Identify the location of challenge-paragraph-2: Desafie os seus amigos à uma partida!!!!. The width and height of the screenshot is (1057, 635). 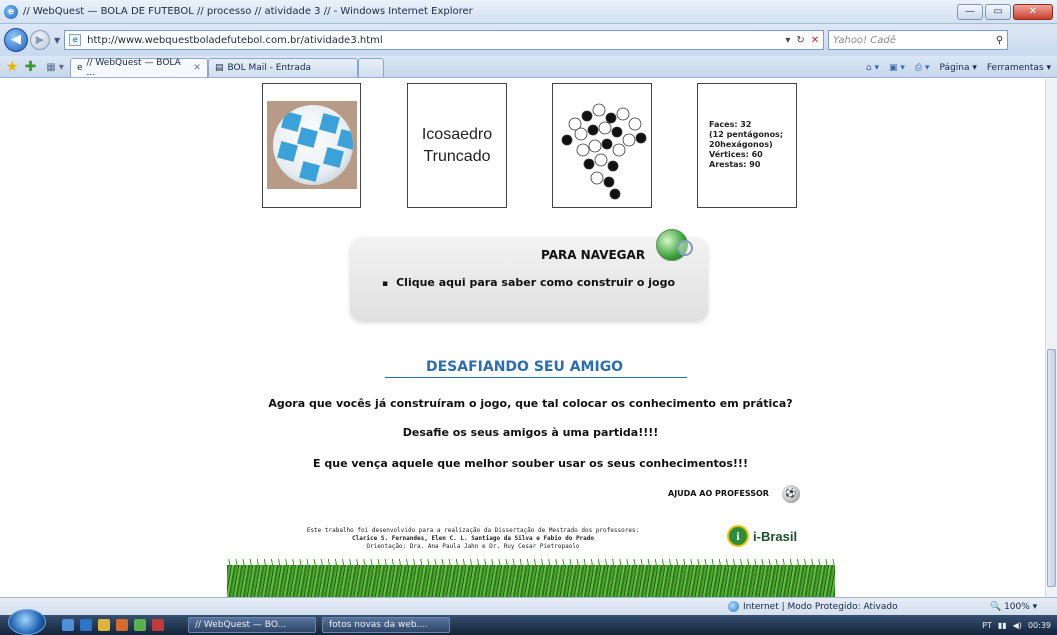
(530, 432).